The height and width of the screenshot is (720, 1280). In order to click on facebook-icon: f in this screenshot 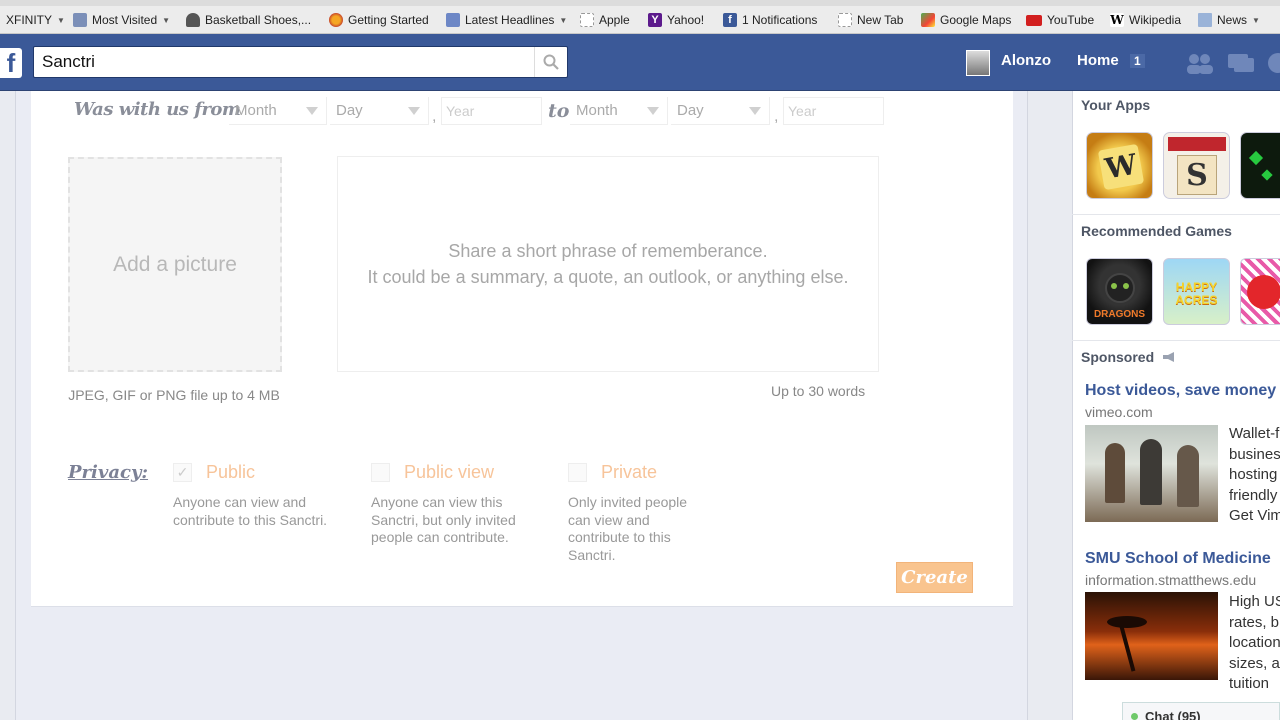, I will do `click(730, 20)`.